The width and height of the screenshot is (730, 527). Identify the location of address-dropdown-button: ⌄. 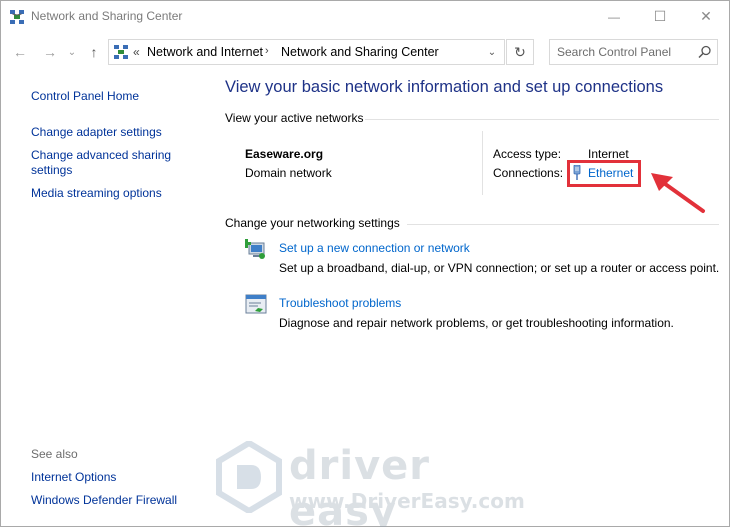
(492, 52).